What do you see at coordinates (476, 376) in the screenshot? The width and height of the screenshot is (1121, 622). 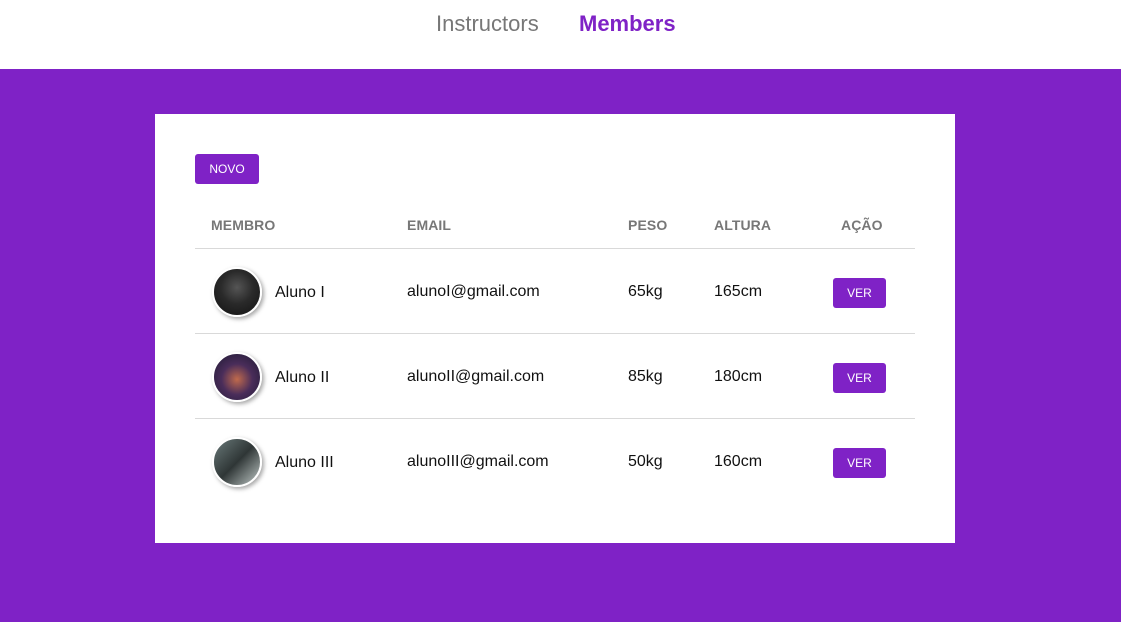 I see `member-email: alunoII@gmail.com` at bounding box center [476, 376].